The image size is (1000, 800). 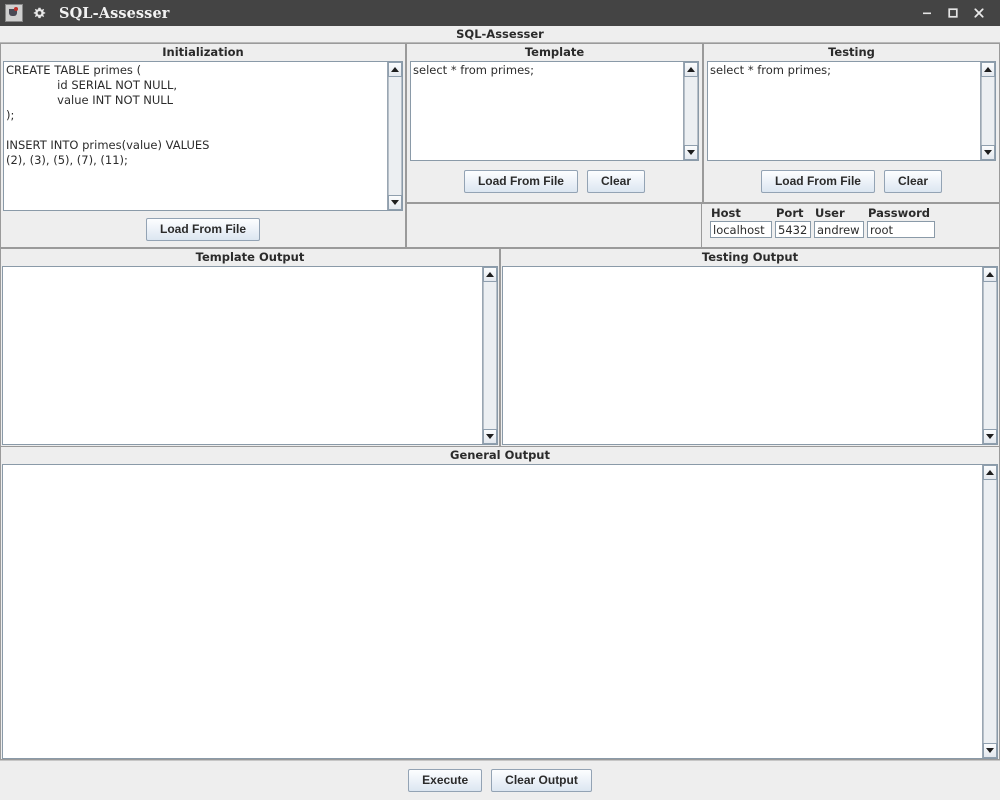 I want to click on testing-clear-button: Clear, so click(x=913, y=181).